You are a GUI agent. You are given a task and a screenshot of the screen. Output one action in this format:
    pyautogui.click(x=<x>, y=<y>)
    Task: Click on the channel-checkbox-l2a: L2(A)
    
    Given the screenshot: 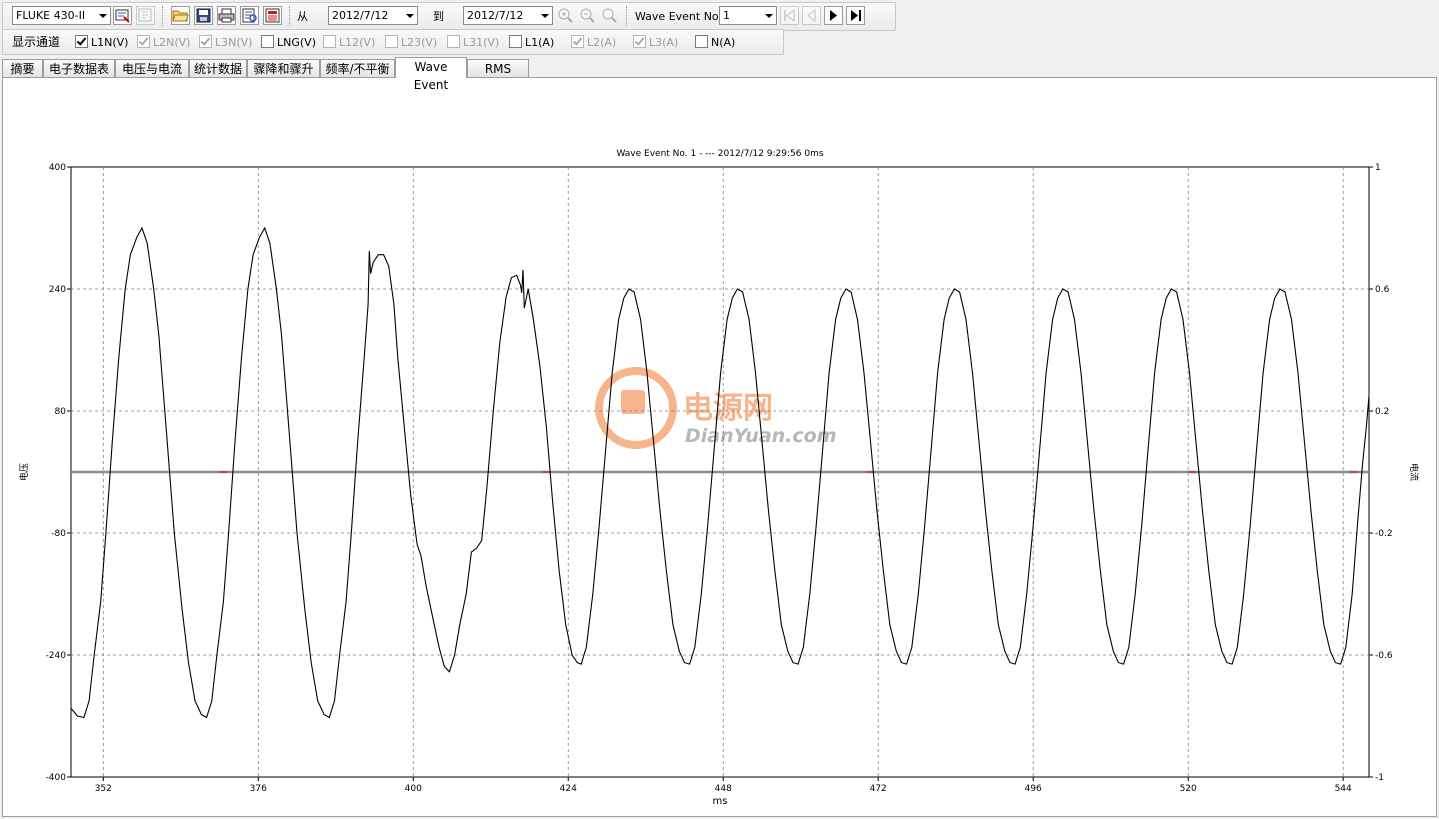 What is the action you would take?
    pyautogui.click(x=593, y=42)
    